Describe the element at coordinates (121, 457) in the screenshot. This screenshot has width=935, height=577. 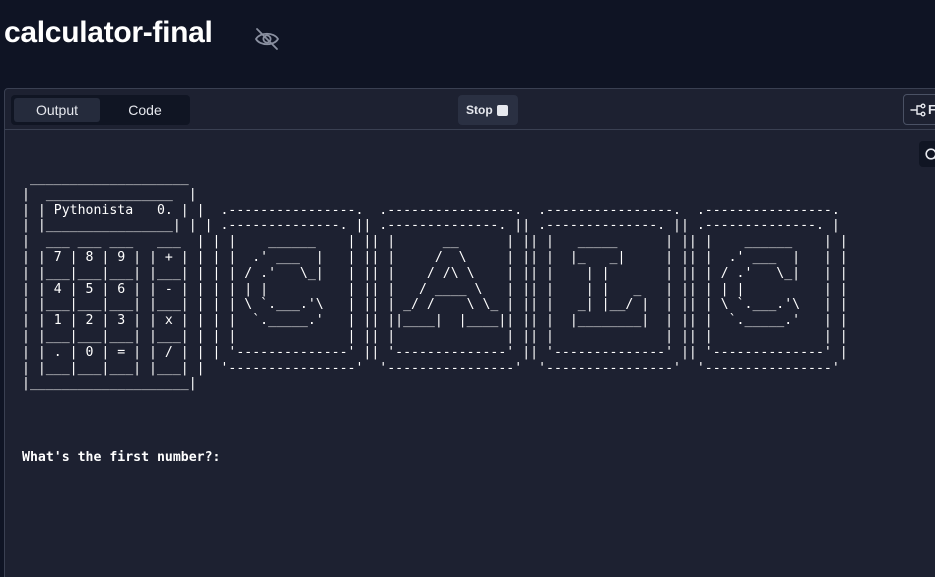
I see `console-prompt: What's the first number?:` at that location.